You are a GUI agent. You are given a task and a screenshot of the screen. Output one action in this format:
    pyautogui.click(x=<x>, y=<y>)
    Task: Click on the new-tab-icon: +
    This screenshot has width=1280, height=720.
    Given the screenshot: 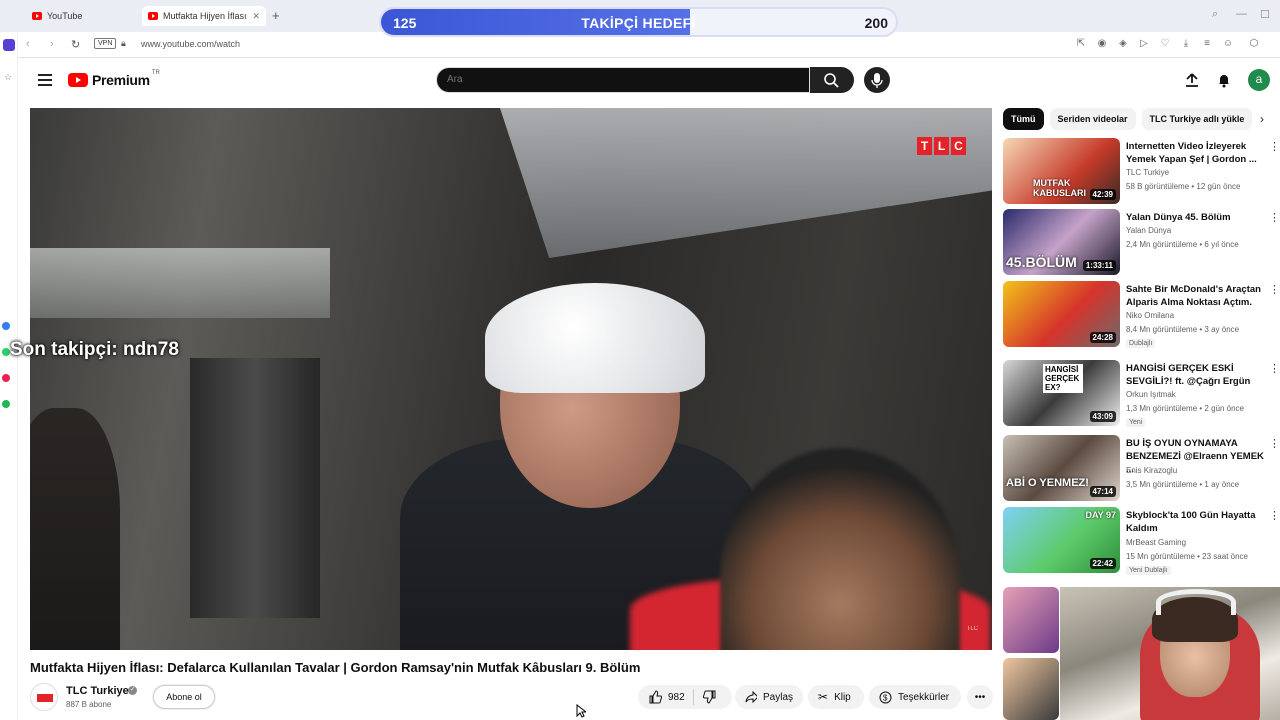 What is the action you would take?
    pyautogui.click(x=276, y=15)
    